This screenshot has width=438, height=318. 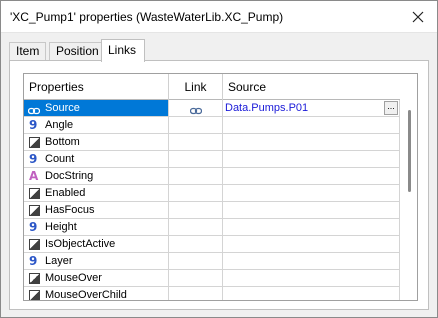 I want to click on tab-item: Item, so click(x=28, y=51).